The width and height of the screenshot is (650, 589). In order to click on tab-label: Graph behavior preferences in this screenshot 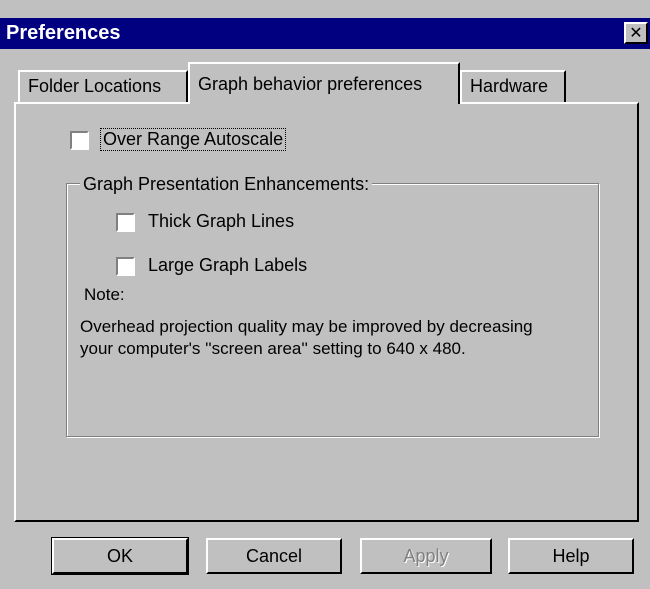, I will do `click(310, 84)`.